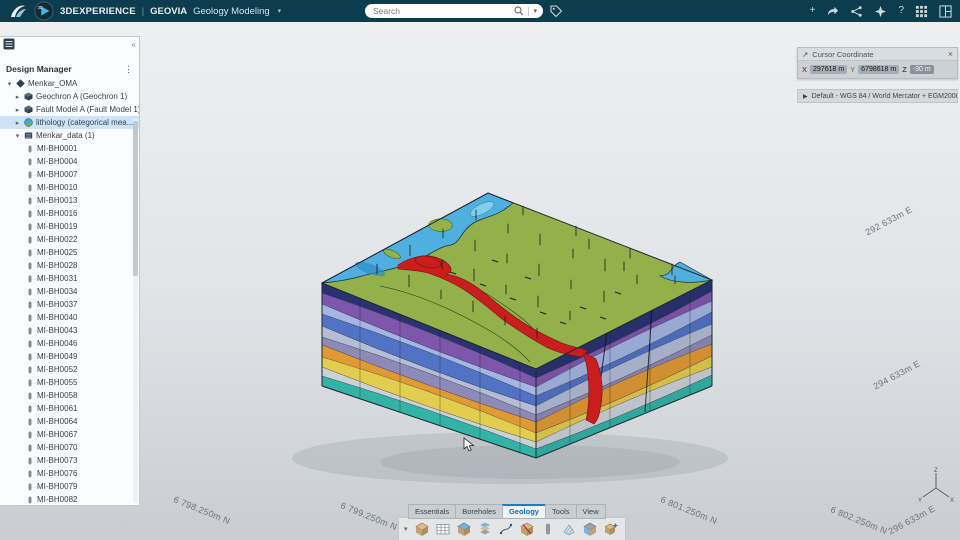 The height and width of the screenshot is (540, 960). Describe the element at coordinates (69, 226) in the screenshot. I see `borehole-list-item: MI-BH0019` at that location.